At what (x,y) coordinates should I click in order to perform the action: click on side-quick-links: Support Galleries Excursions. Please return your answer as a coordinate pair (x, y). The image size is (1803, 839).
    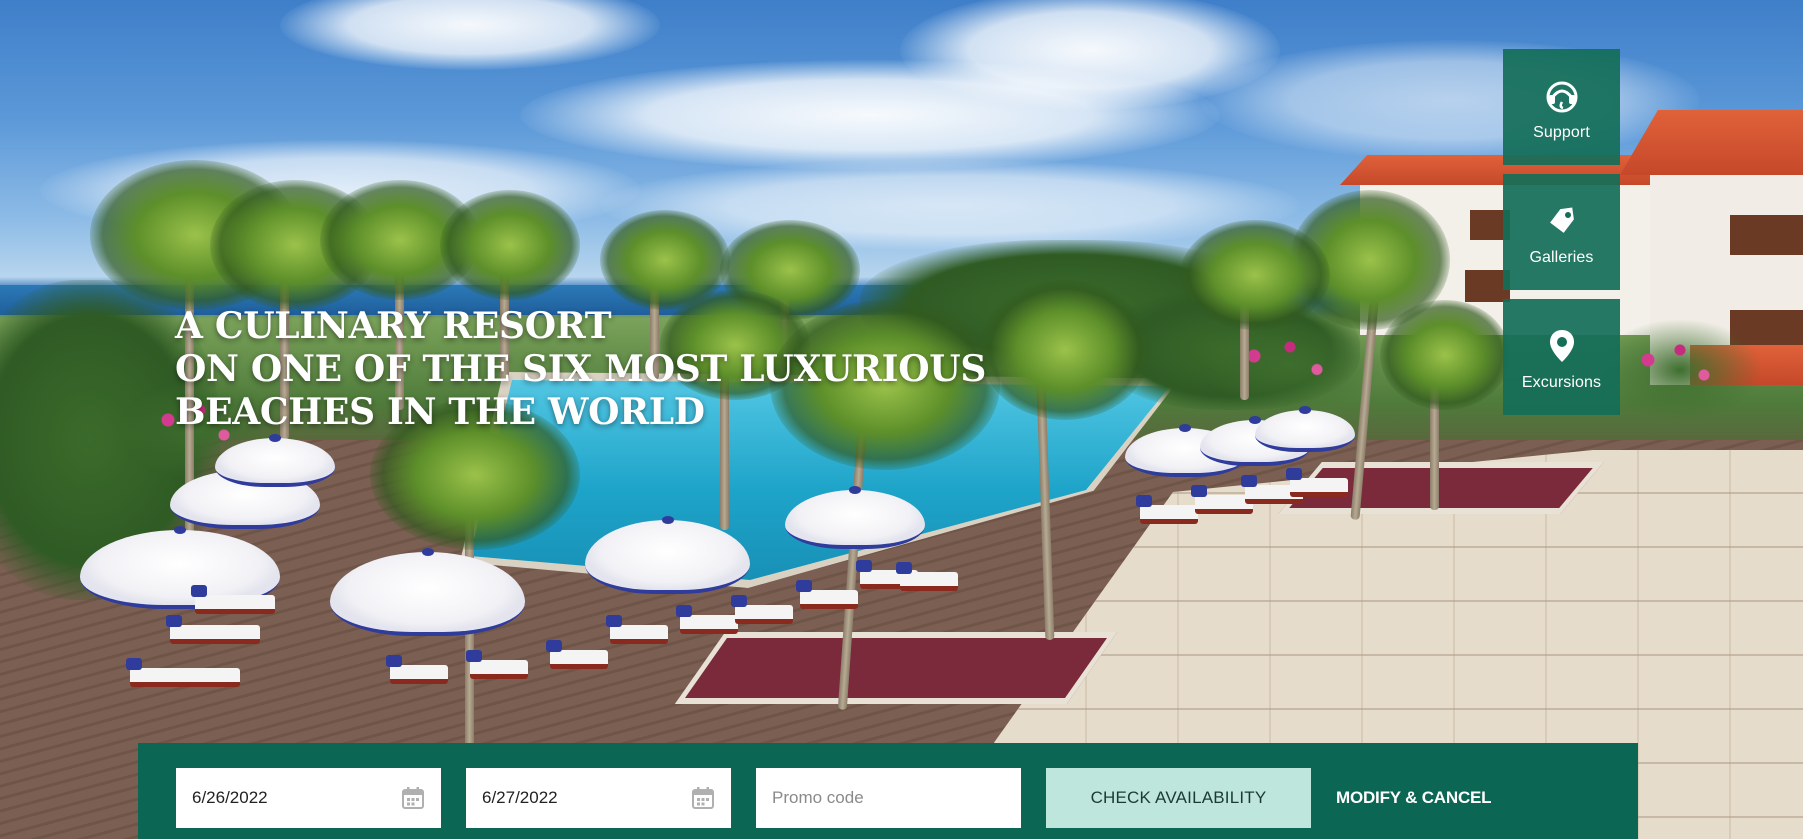
    Looking at the image, I should click on (1561, 236).